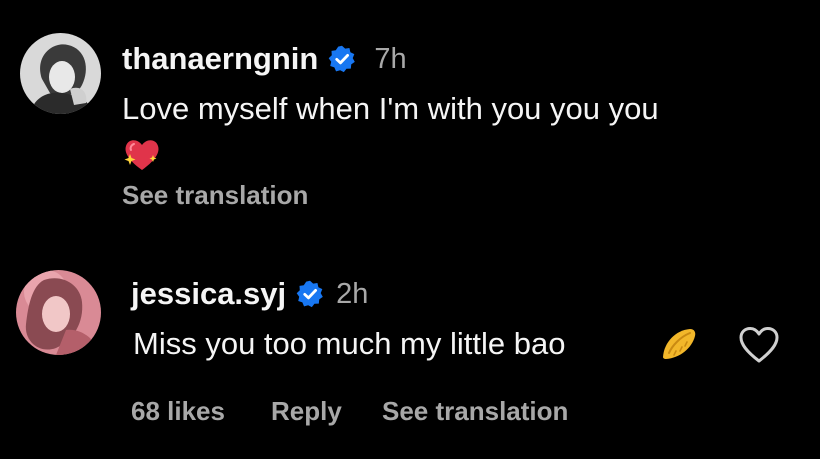  Describe the element at coordinates (390, 108) in the screenshot. I see `comment-text: Love myself when I'm with you you you` at that location.